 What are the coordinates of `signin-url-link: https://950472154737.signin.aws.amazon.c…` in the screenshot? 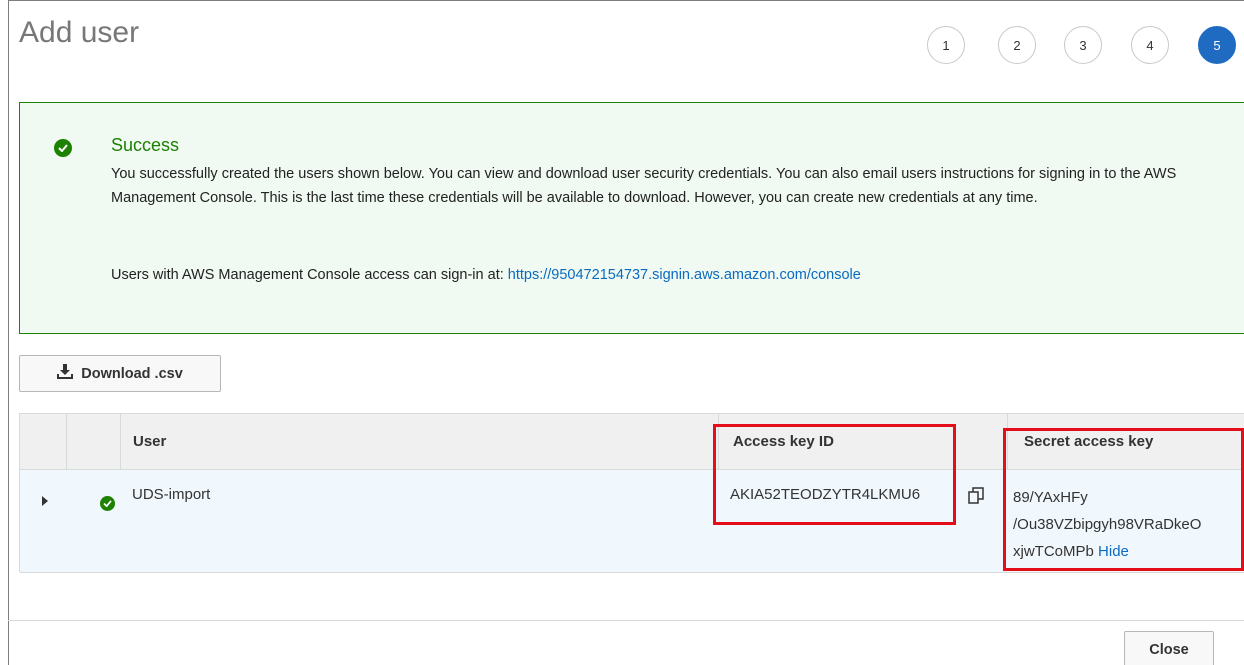 It's located at (684, 275).